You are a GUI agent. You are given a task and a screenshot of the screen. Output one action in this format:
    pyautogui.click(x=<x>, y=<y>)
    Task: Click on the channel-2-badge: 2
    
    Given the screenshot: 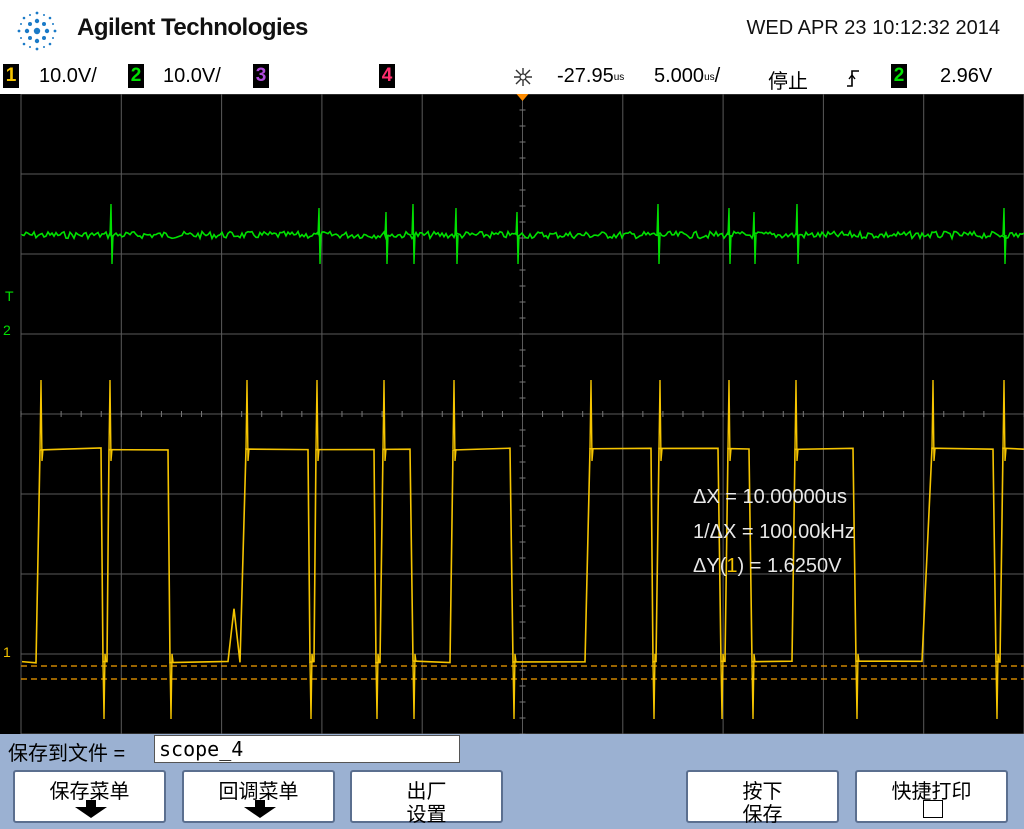 What is the action you would take?
    pyautogui.click(x=136, y=76)
    